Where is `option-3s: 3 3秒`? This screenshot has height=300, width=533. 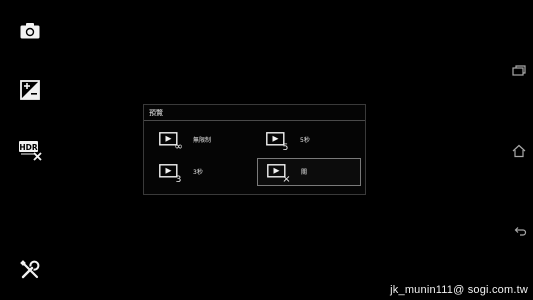
option-3s: 3 3秒 is located at coordinates (202, 173).